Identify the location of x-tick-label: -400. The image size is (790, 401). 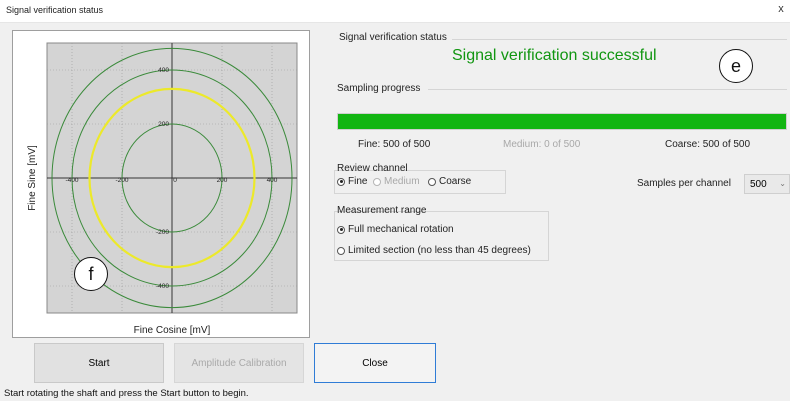
(71, 180).